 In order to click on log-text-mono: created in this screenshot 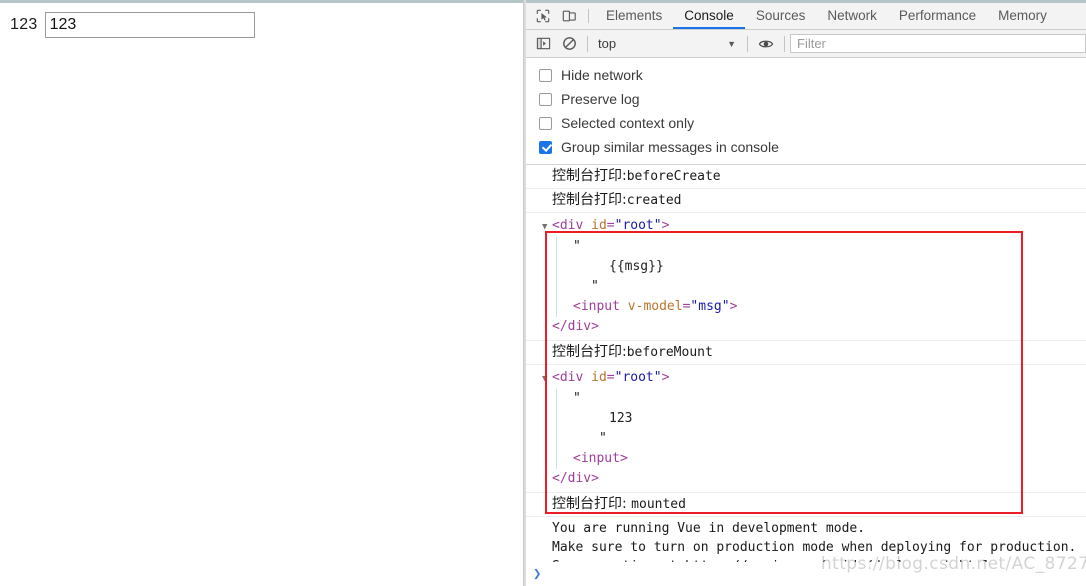, I will do `click(654, 200)`.